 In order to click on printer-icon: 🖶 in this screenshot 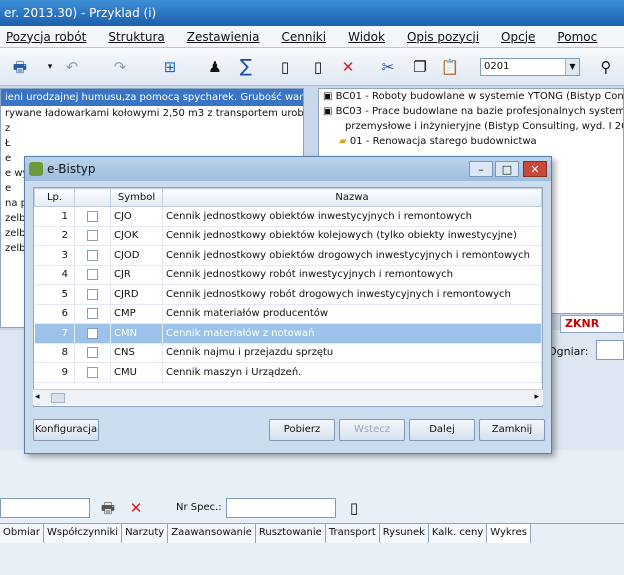, I will do `click(108, 508)`.